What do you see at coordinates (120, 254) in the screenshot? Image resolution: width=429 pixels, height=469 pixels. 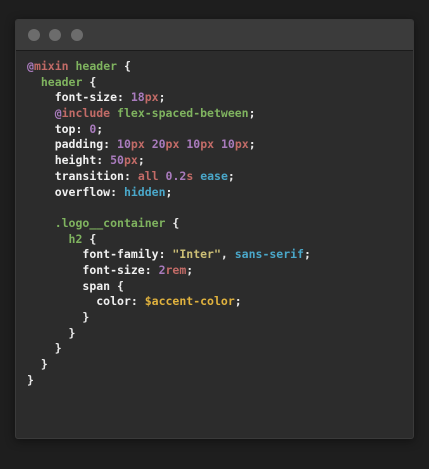 I see `code-token: font-family` at bounding box center [120, 254].